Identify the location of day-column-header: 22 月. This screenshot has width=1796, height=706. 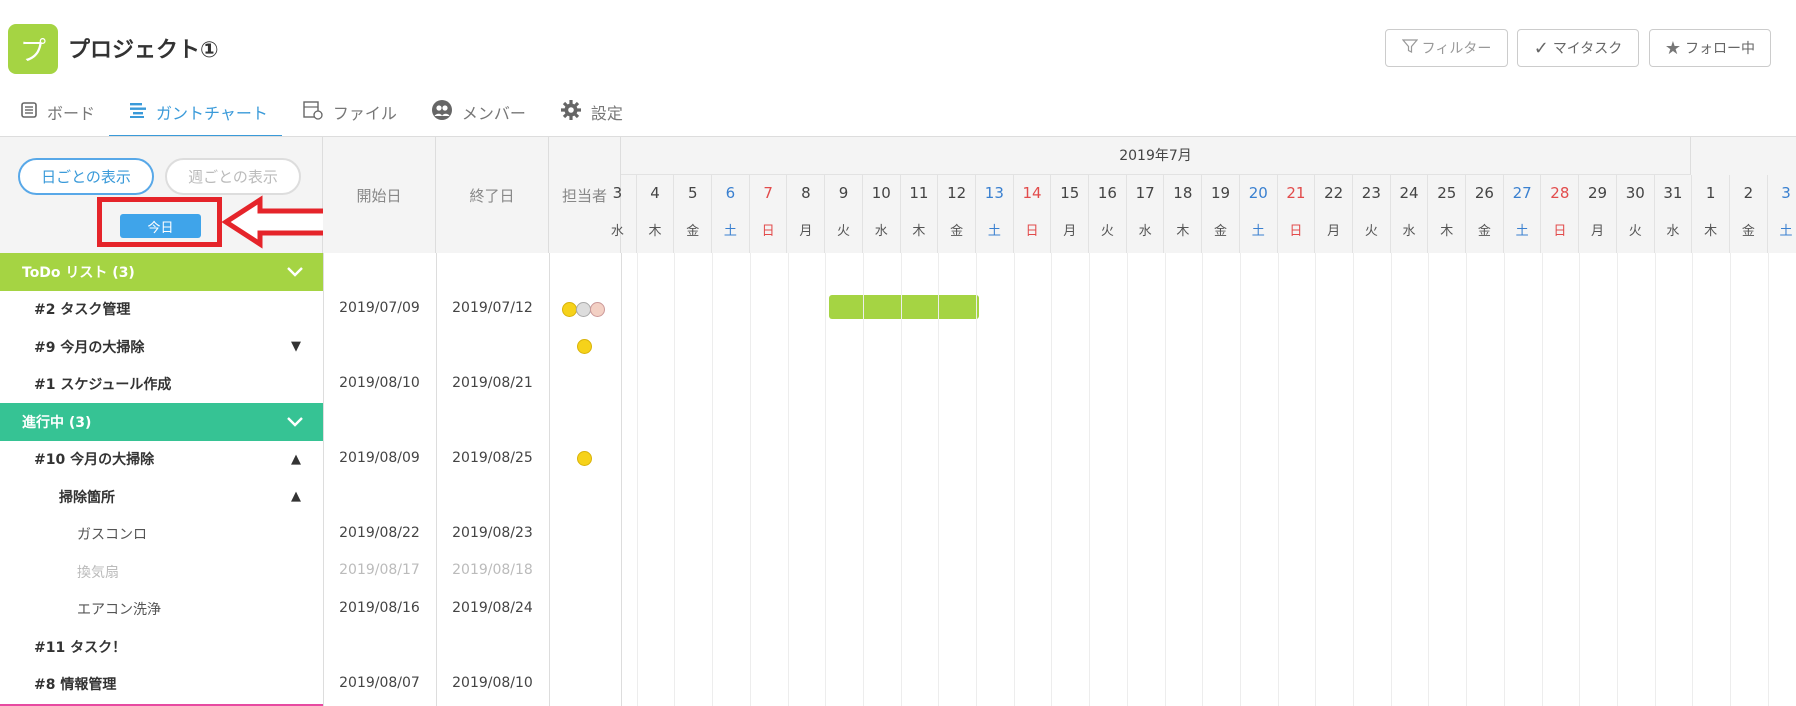
(1334, 214).